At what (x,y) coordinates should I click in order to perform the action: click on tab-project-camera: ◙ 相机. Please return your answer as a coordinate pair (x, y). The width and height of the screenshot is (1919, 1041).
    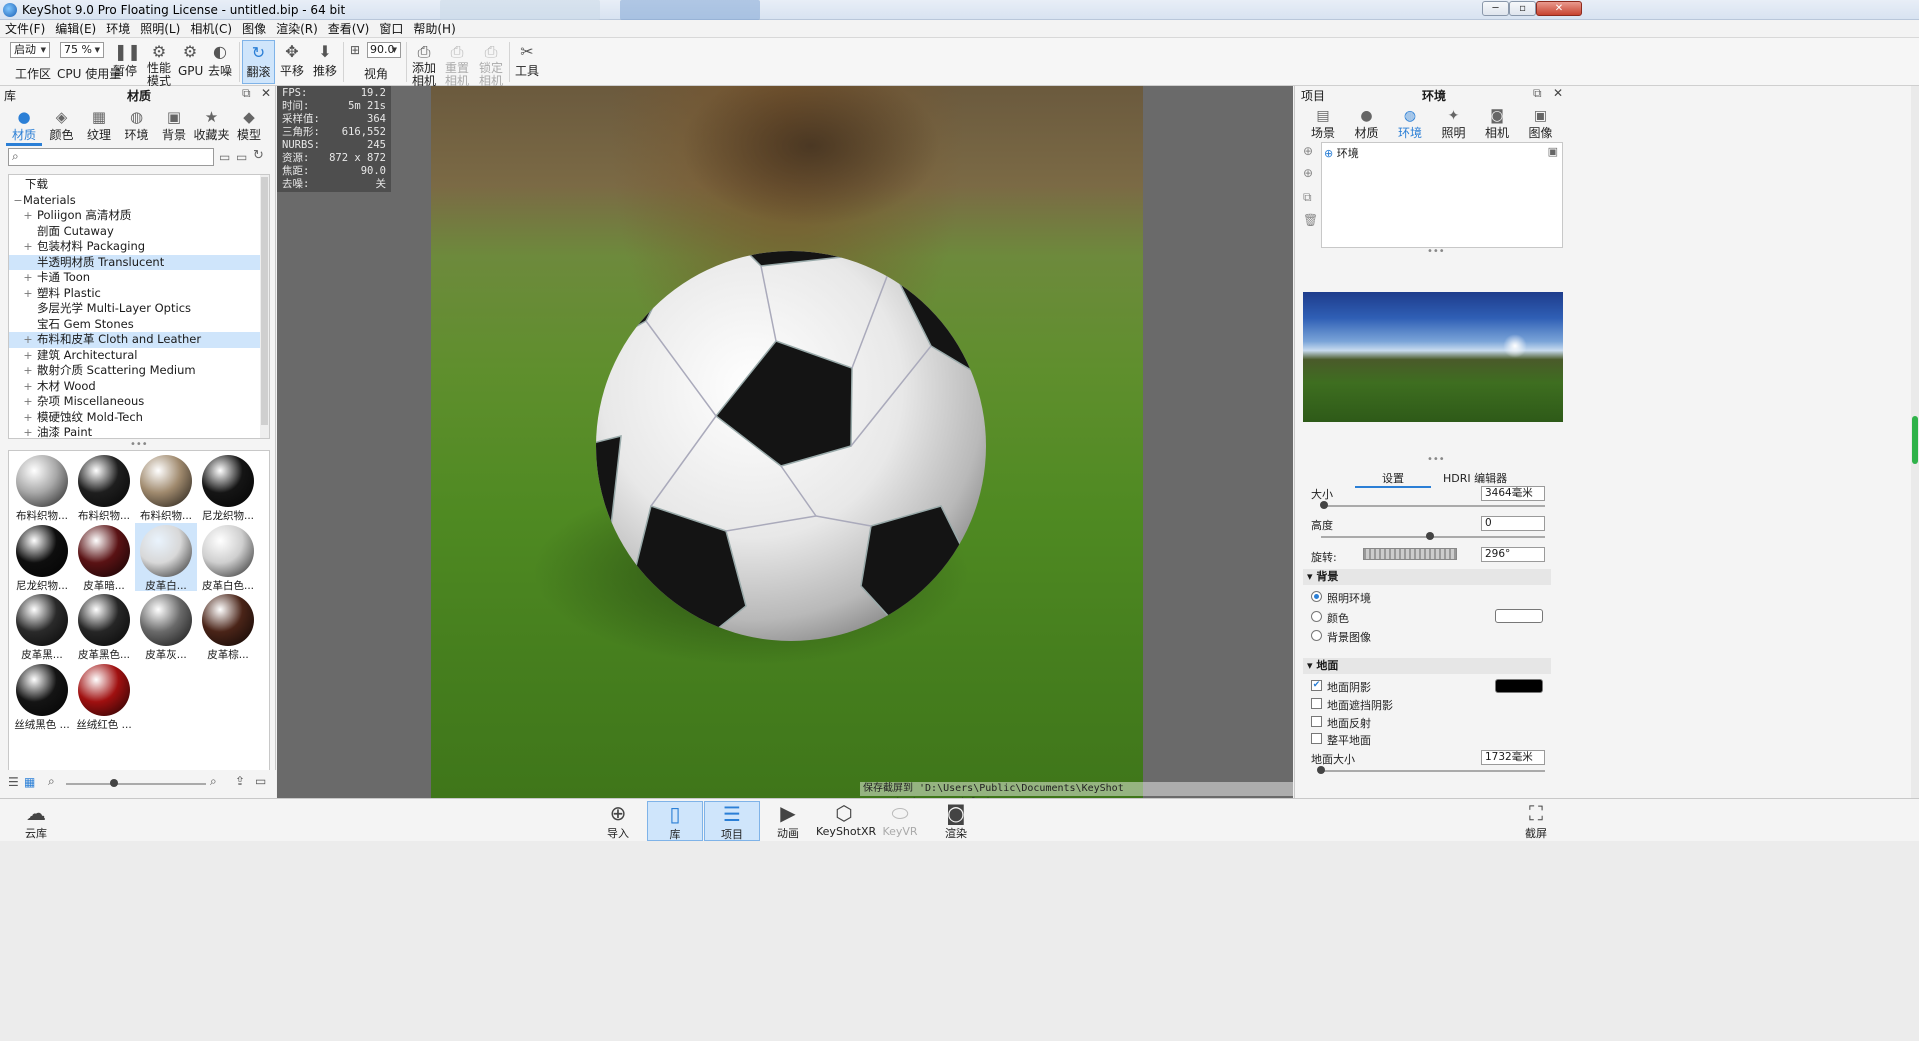
    Looking at the image, I should click on (1497, 124).